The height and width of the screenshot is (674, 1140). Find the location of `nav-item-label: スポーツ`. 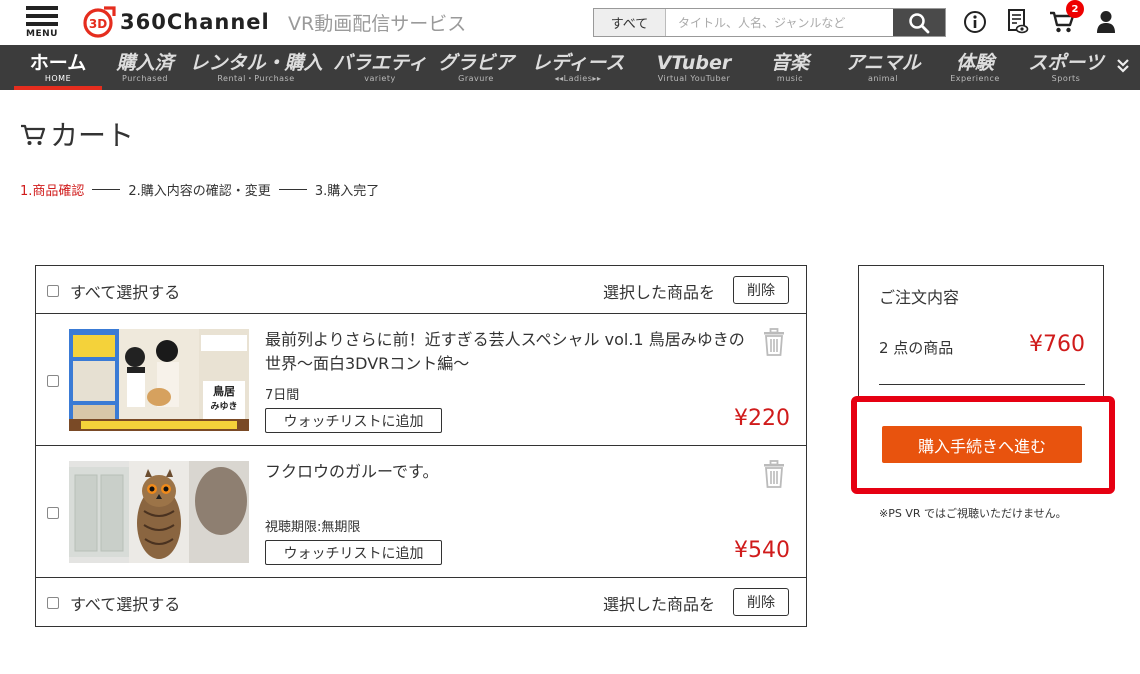

nav-item-label: スポーツ is located at coordinates (1066, 63).